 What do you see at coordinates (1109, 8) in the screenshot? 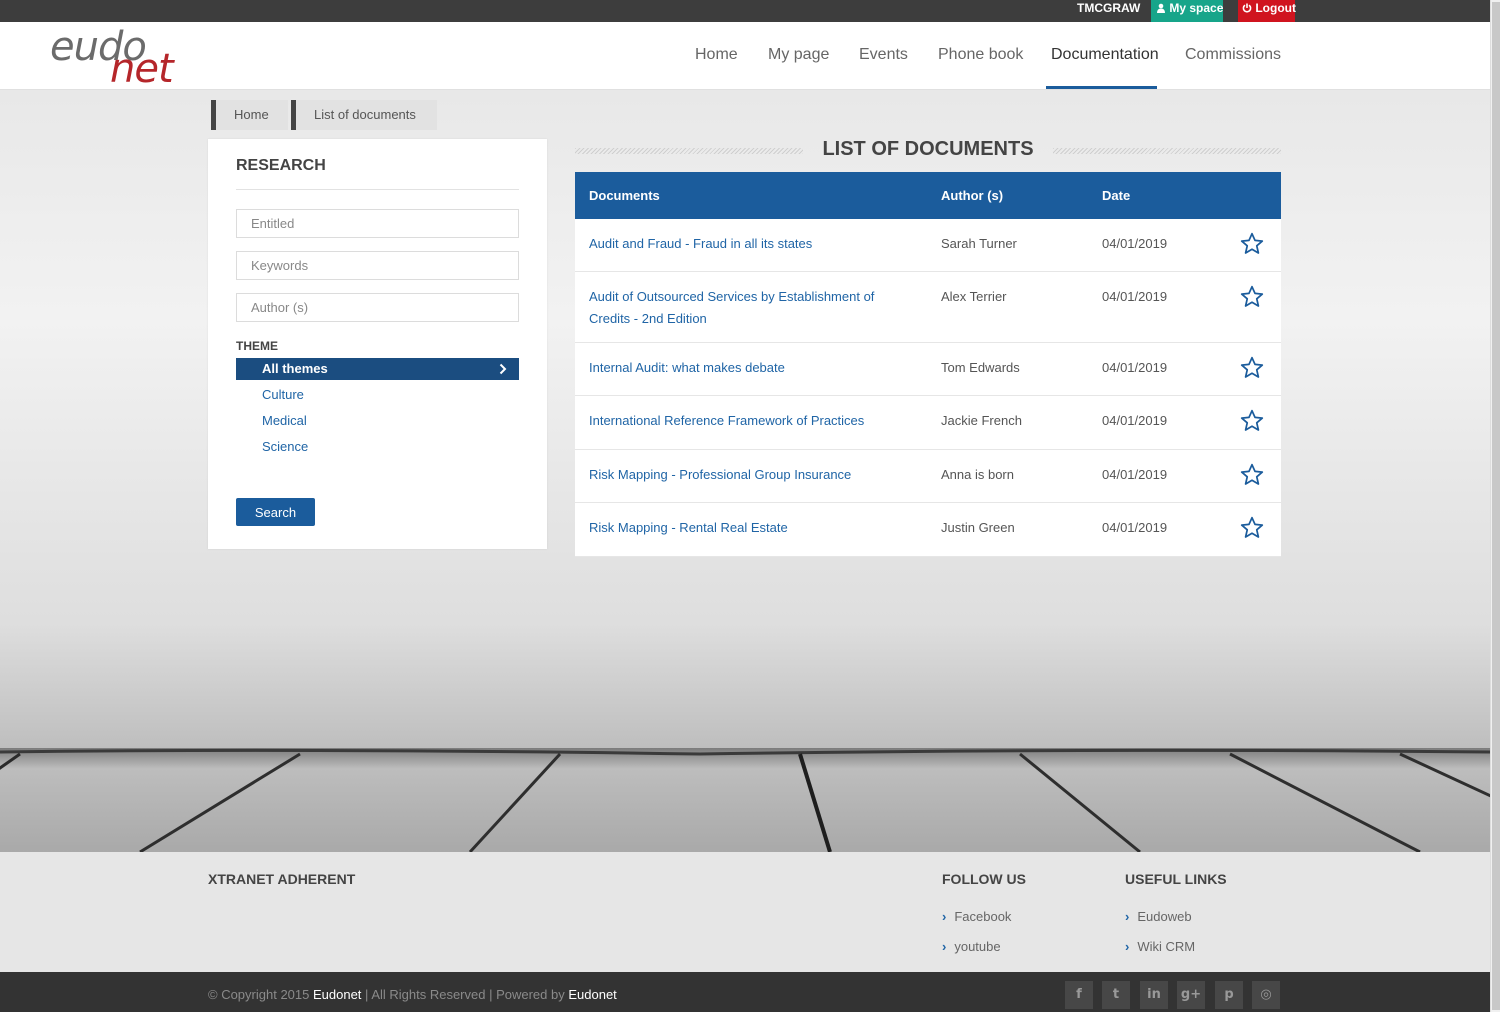
I see `username: TMCGRAW` at bounding box center [1109, 8].